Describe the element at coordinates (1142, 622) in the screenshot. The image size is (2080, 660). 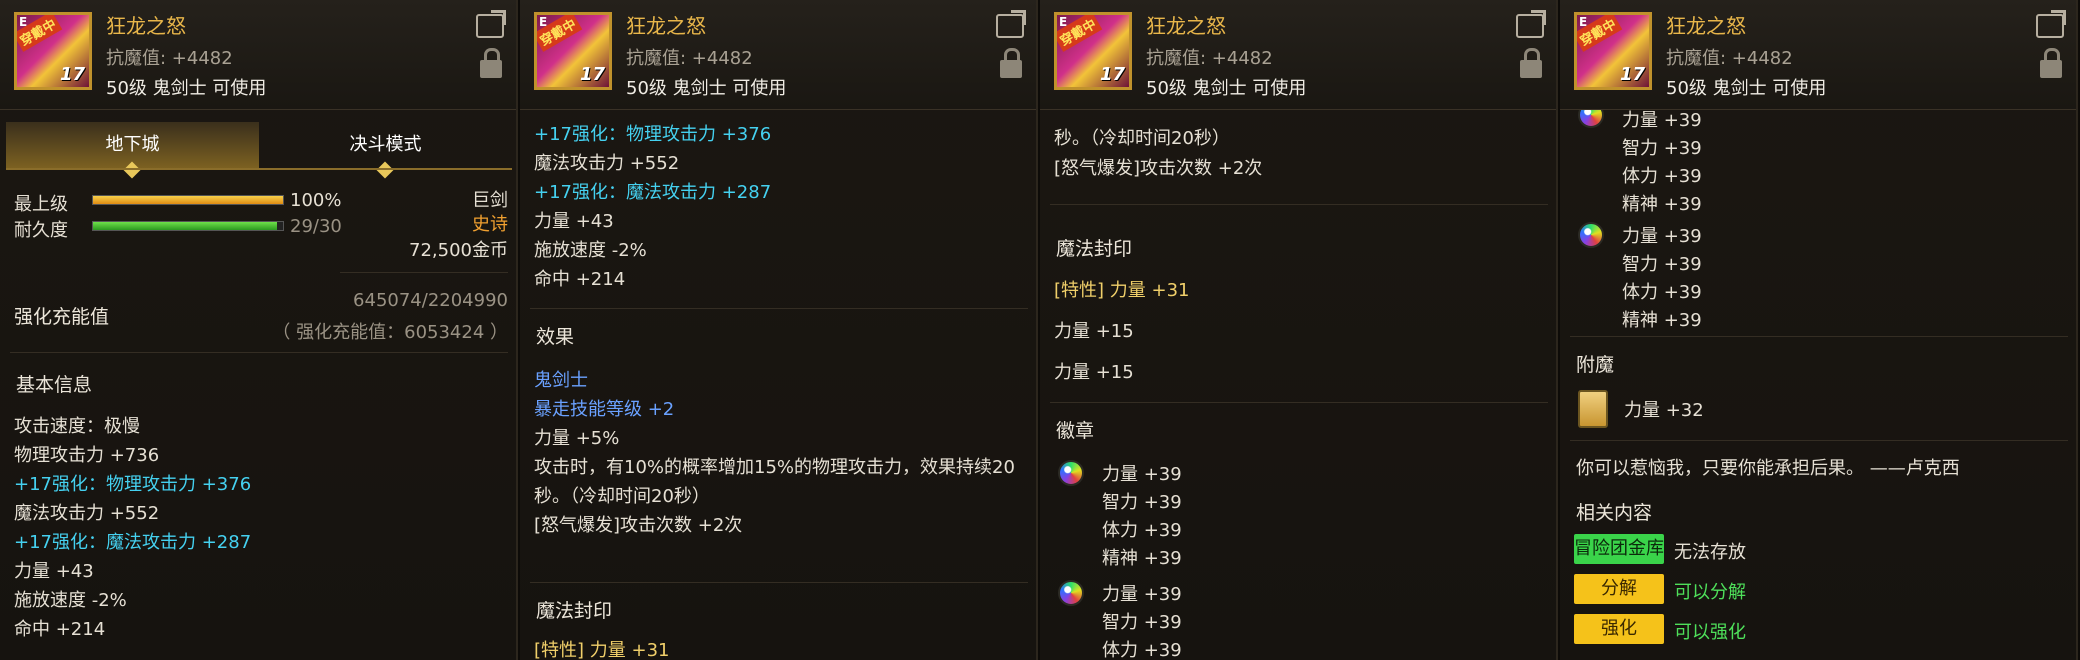
I see `stat-line: 智力 +39` at that location.